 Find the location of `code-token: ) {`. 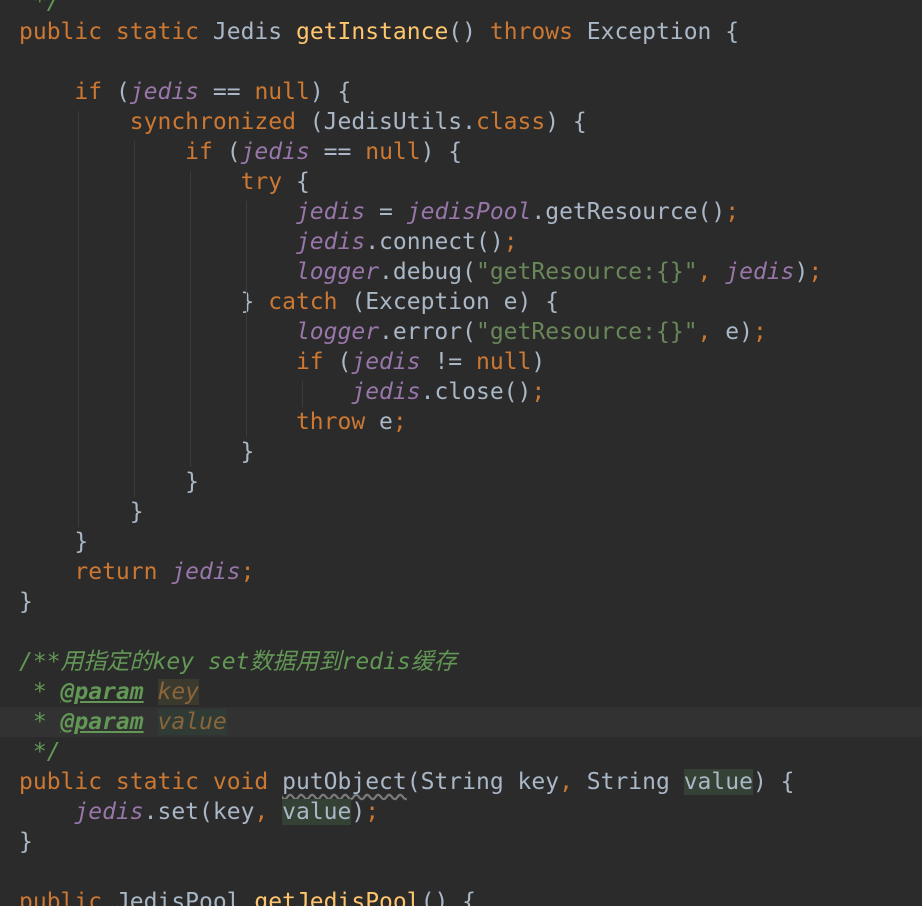

code-token: ) { is located at coordinates (330, 92).